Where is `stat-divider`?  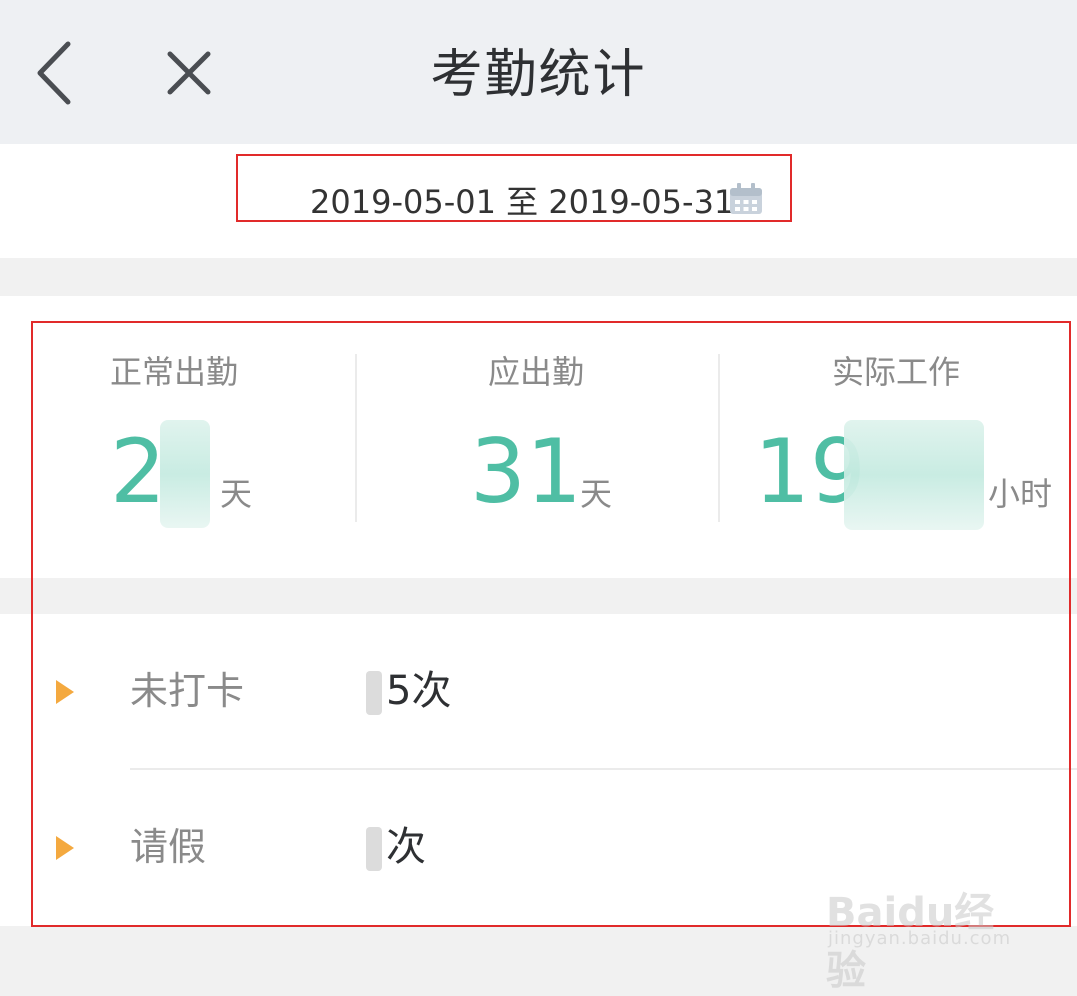 stat-divider is located at coordinates (356, 438).